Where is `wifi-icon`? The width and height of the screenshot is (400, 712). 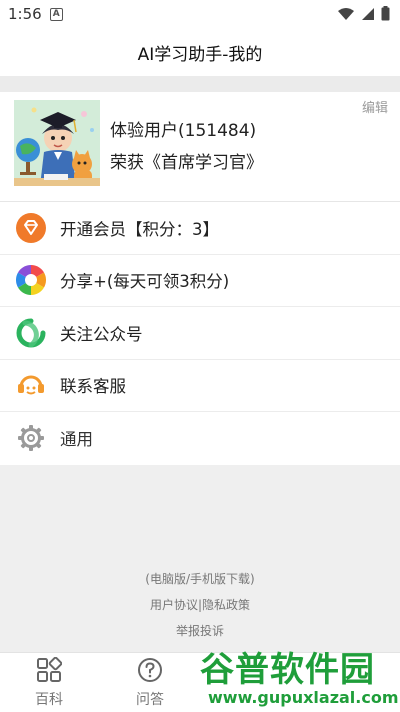 wifi-icon is located at coordinates (346, 13).